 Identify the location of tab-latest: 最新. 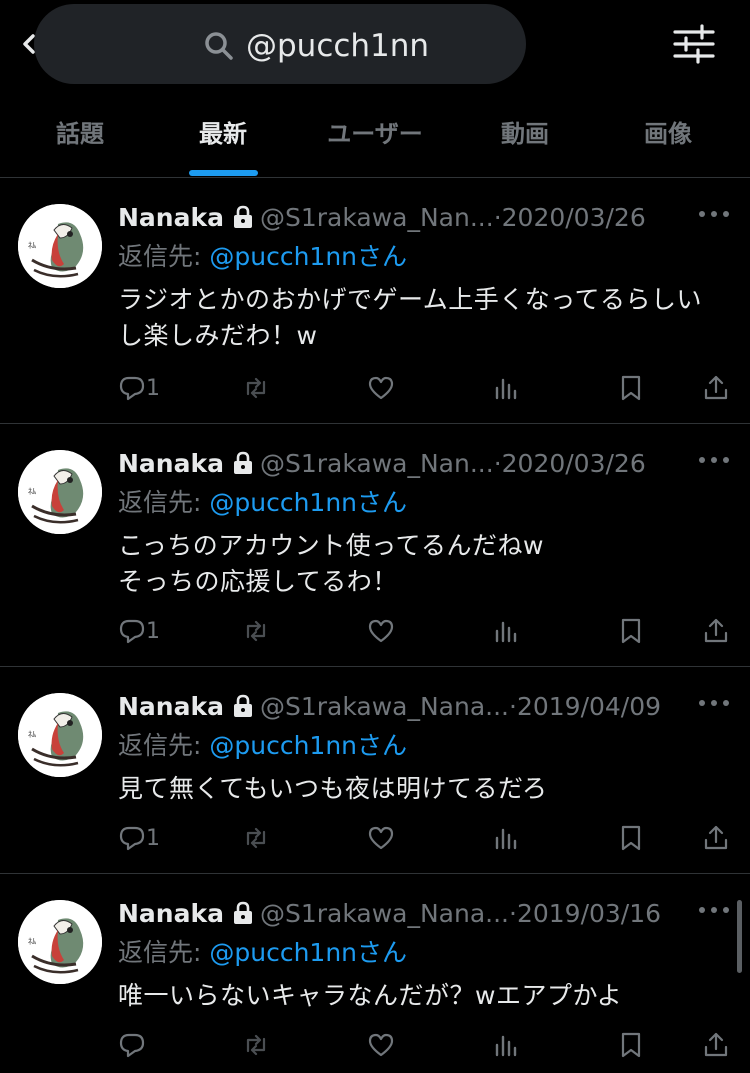
(223, 134).